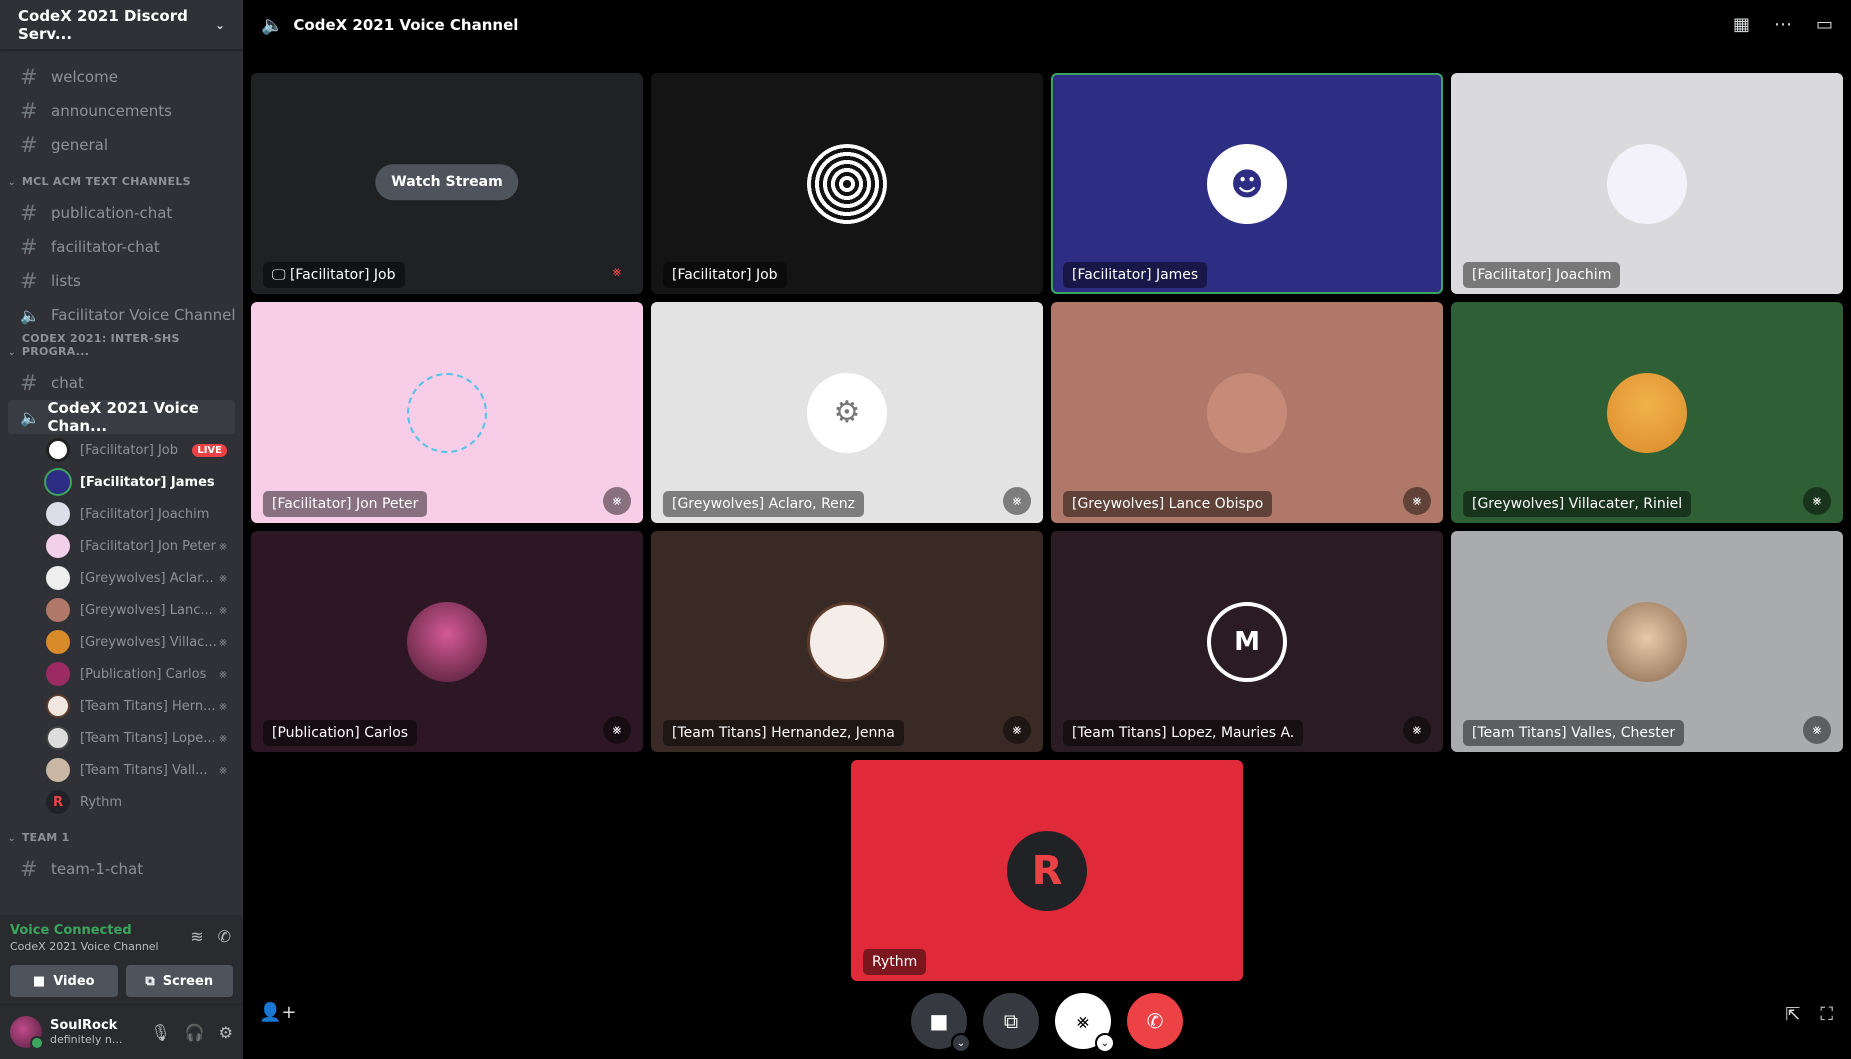 Image resolution: width=1851 pixels, height=1059 pixels. Describe the element at coordinates (1168, 504) in the screenshot. I see `tile-label: [Greywolves] Lance Obispo` at that location.